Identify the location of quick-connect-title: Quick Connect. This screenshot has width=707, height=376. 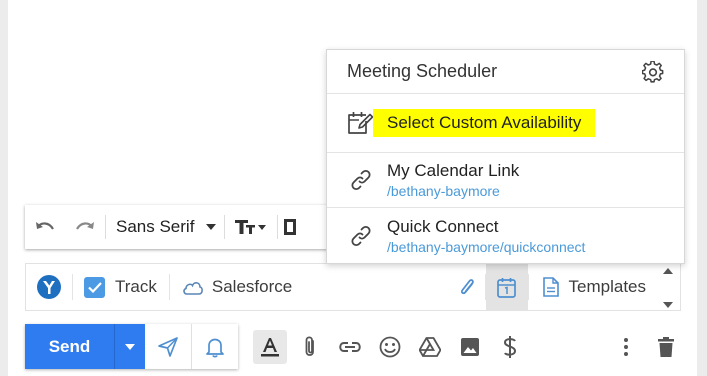
(443, 226).